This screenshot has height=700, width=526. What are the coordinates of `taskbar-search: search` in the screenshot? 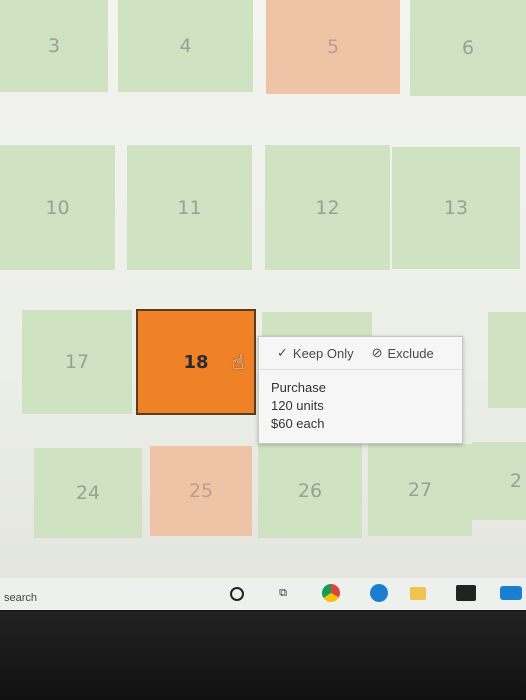 It's located at (20, 598).